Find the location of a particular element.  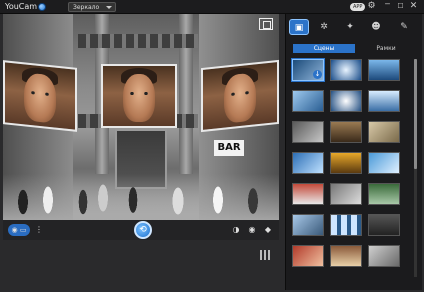

preview-toolbar: ◉ ▭ ⋮ ⟲ ◑ ◉ ◆ is located at coordinates (141, 230).